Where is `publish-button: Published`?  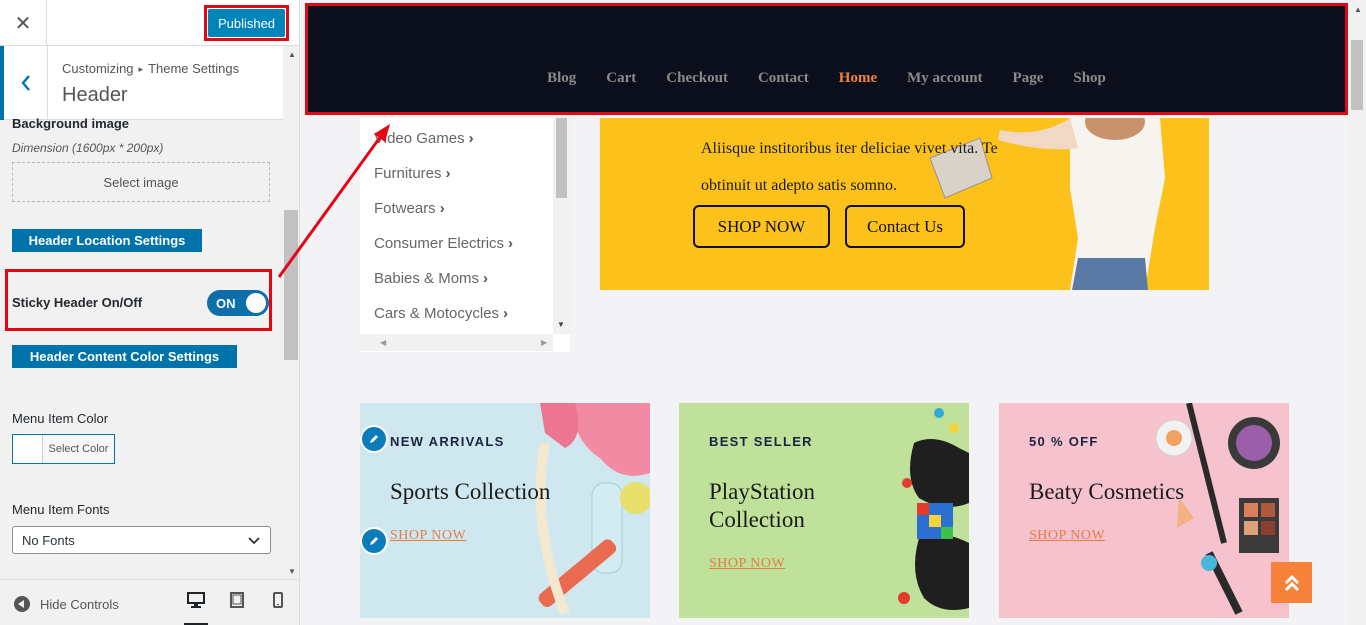 publish-button: Published is located at coordinates (246, 23).